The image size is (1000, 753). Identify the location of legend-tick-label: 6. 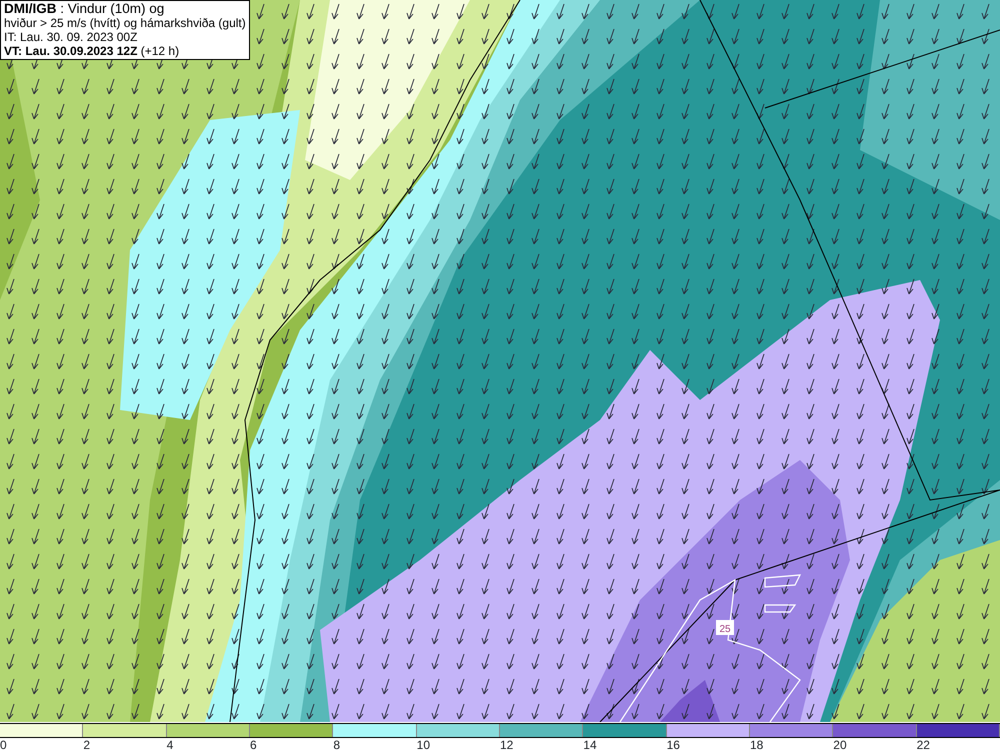
(253, 745).